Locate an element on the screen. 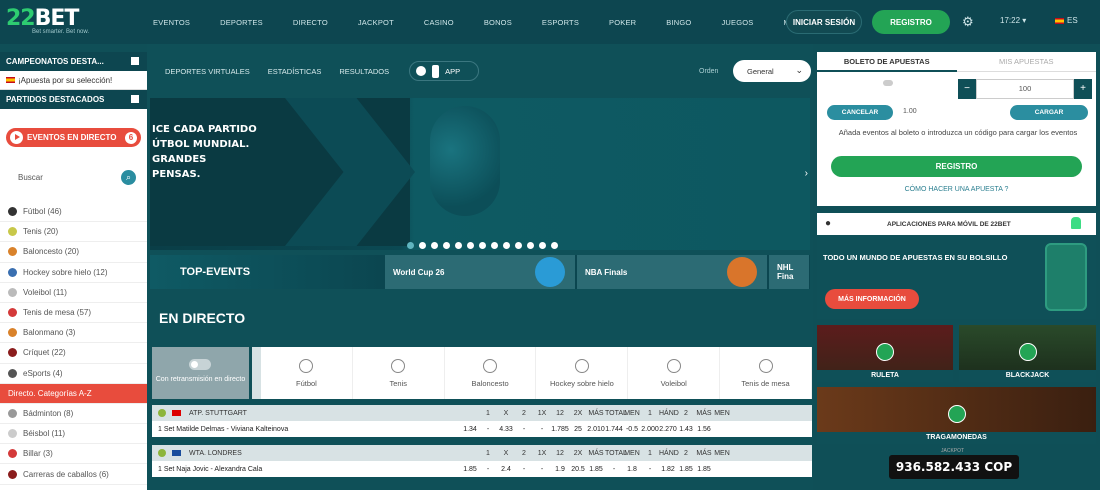 The height and width of the screenshot is (490, 1100). statistics-link: Estadísticas is located at coordinates (295, 71).